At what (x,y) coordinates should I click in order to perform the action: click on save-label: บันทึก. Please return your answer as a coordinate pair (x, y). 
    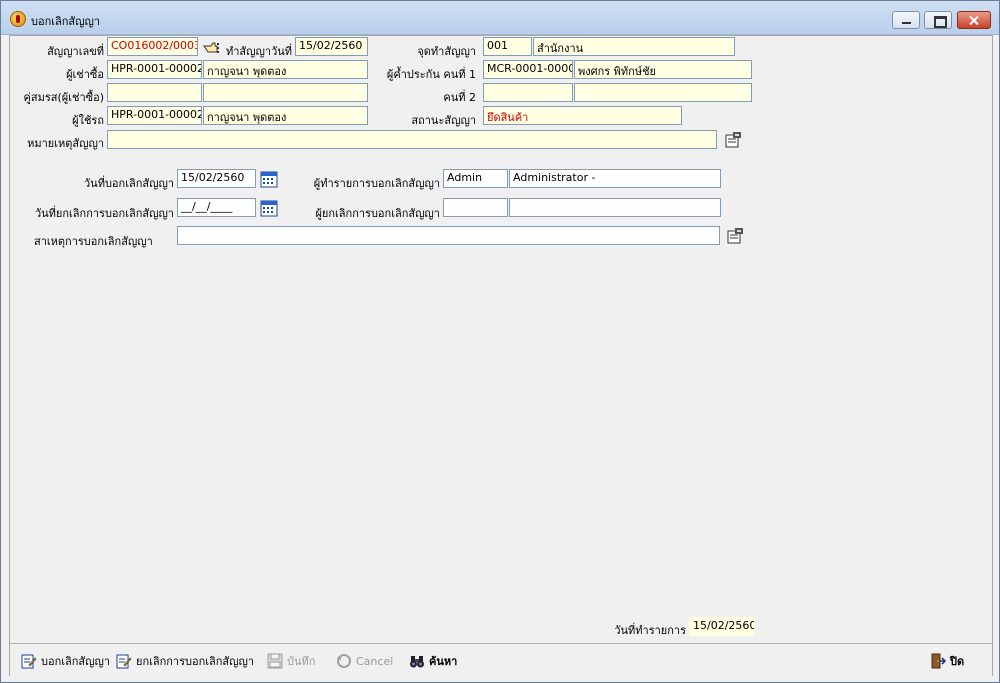
    Looking at the image, I should click on (301, 661).